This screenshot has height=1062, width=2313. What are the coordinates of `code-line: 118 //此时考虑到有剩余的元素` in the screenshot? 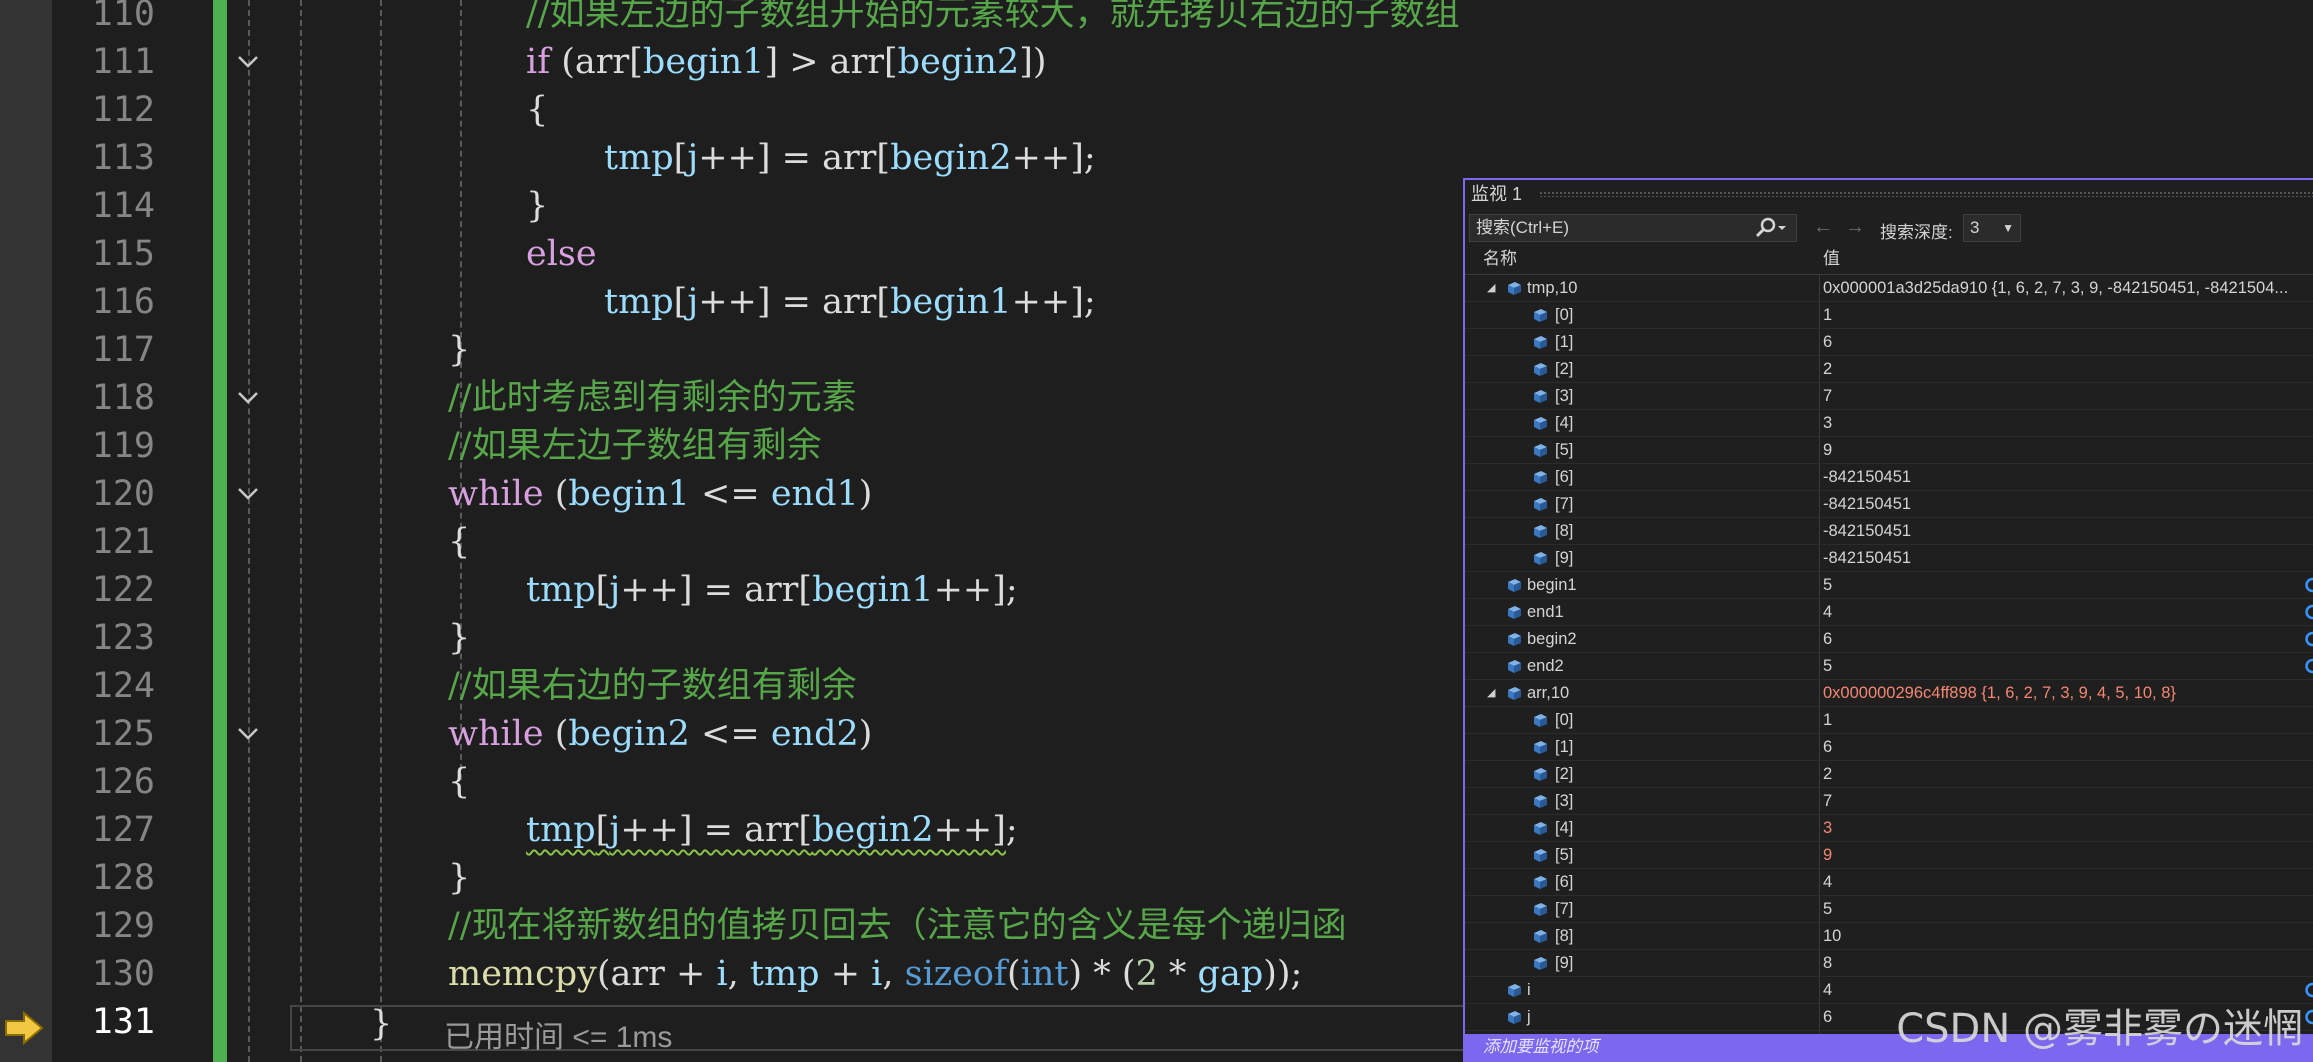 It's located at (732, 398).